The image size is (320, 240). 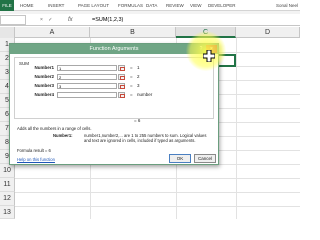 I want to click on row-header-12: 12, so click(x=7, y=199).